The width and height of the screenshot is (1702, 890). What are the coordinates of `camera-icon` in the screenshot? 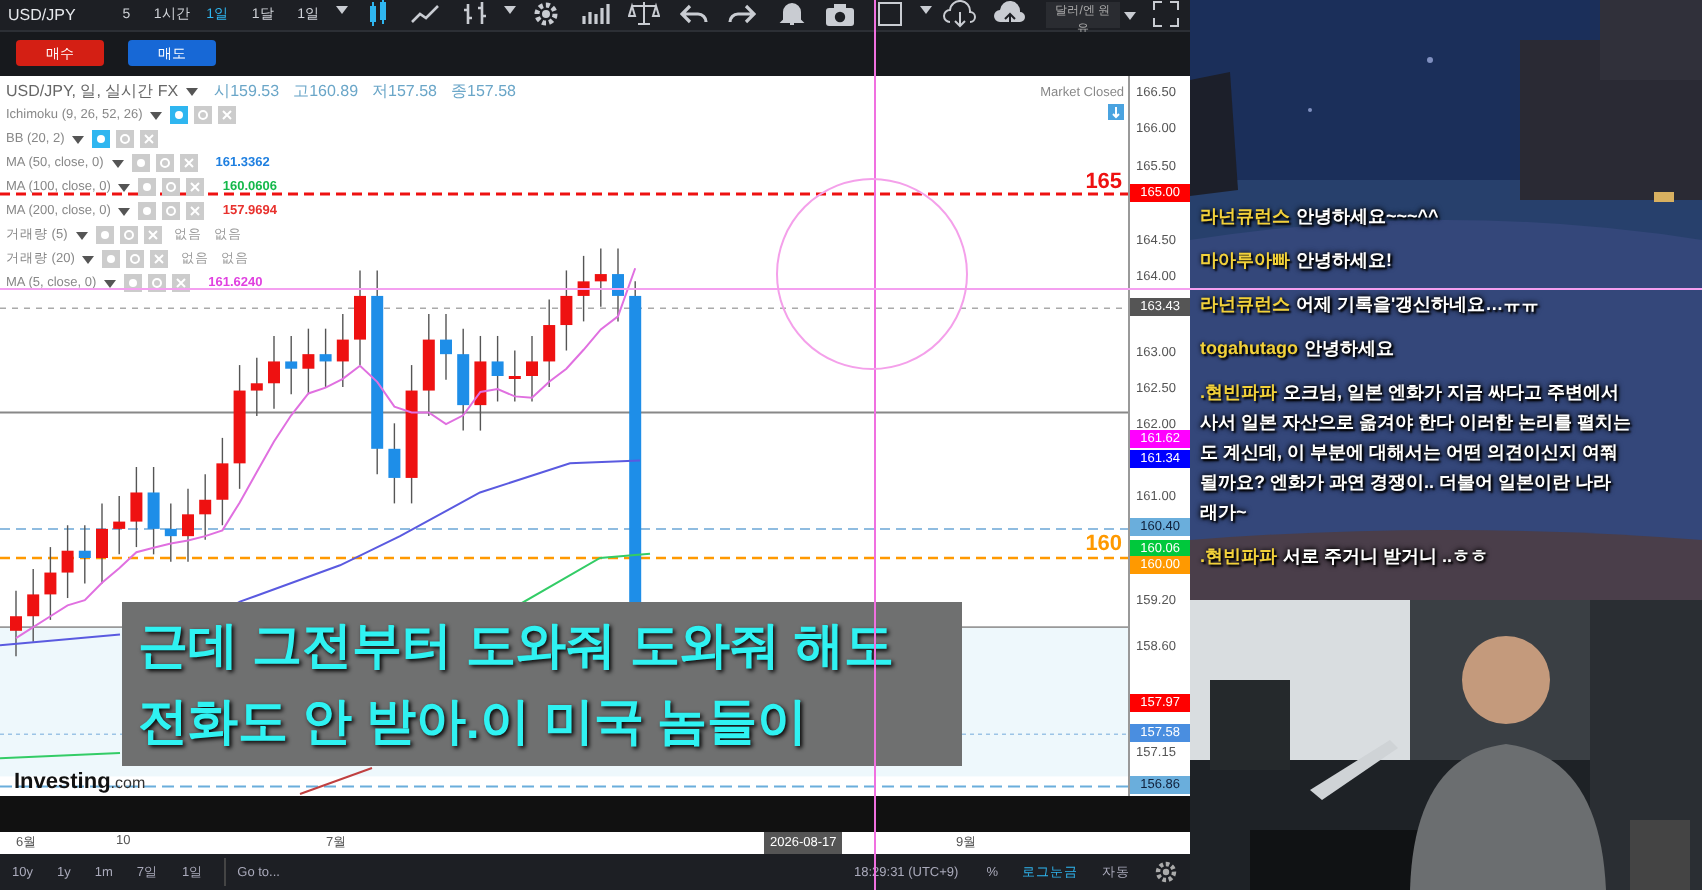 It's located at (840, 14).